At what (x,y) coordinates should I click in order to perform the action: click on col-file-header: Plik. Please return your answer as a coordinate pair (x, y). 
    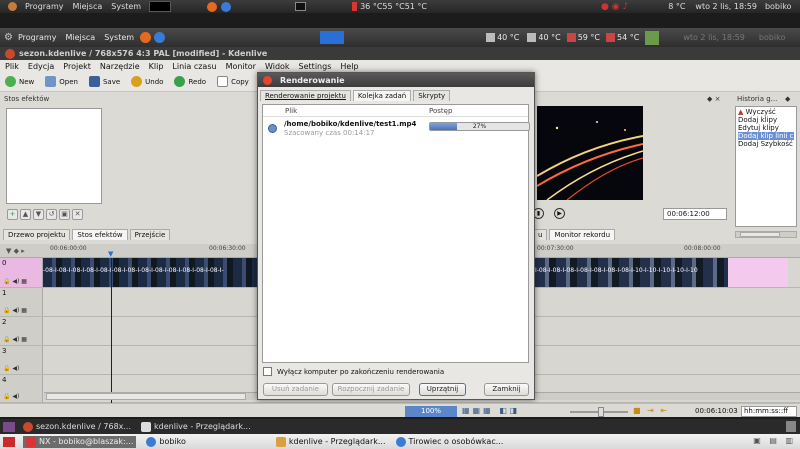
    Looking at the image, I should click on (291, 111).